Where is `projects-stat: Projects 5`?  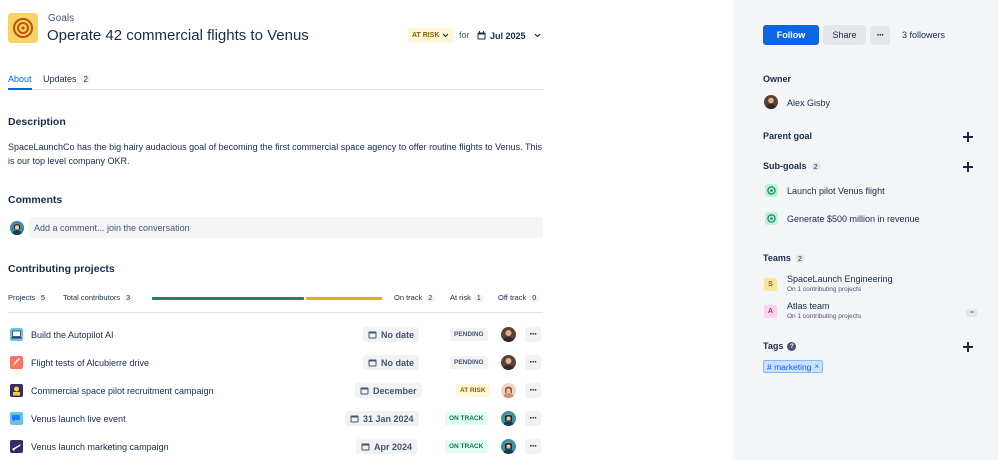 projects-stat: Projects 5 is located at coordinates (28, 297).